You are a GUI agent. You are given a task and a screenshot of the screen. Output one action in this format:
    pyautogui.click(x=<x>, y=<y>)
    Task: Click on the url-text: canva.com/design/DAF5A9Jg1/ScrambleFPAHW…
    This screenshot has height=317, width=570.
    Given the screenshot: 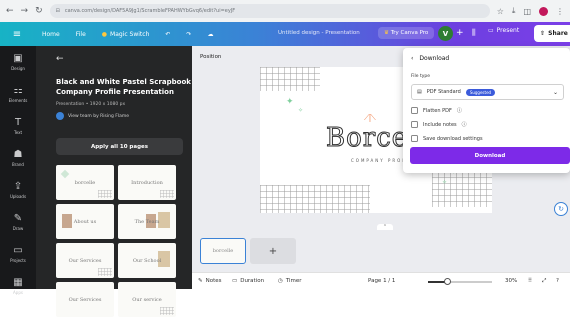 What is the action you would take?
    pyautogui.click(x=150, y=11)
    